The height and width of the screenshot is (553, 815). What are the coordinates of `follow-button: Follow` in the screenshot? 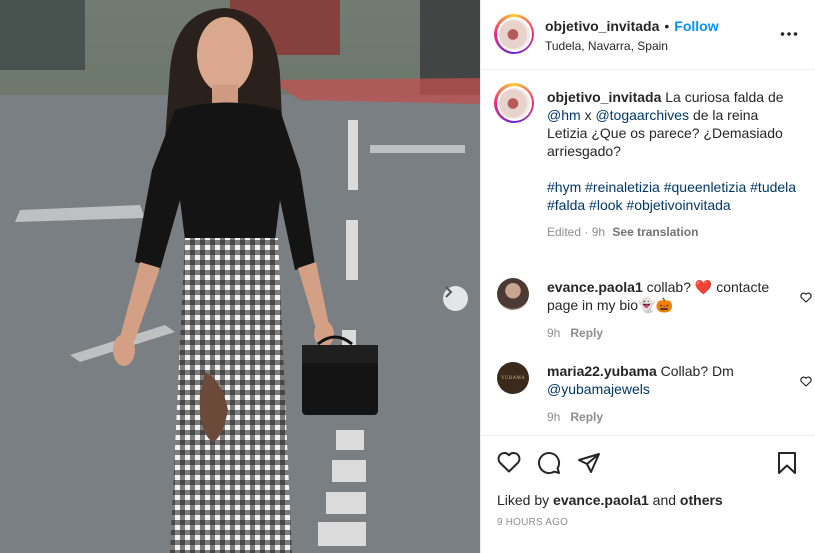 It's located at (696, 26).